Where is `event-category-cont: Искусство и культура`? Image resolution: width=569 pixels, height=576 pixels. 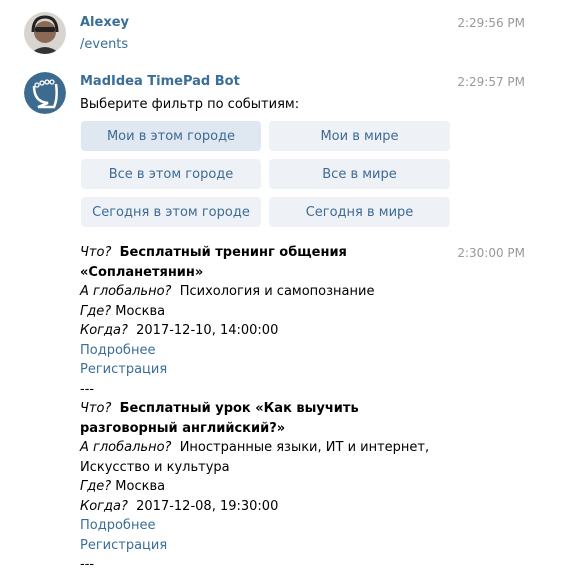 event-category-cont: Искусство и культура is located at coordinates (155, 467).